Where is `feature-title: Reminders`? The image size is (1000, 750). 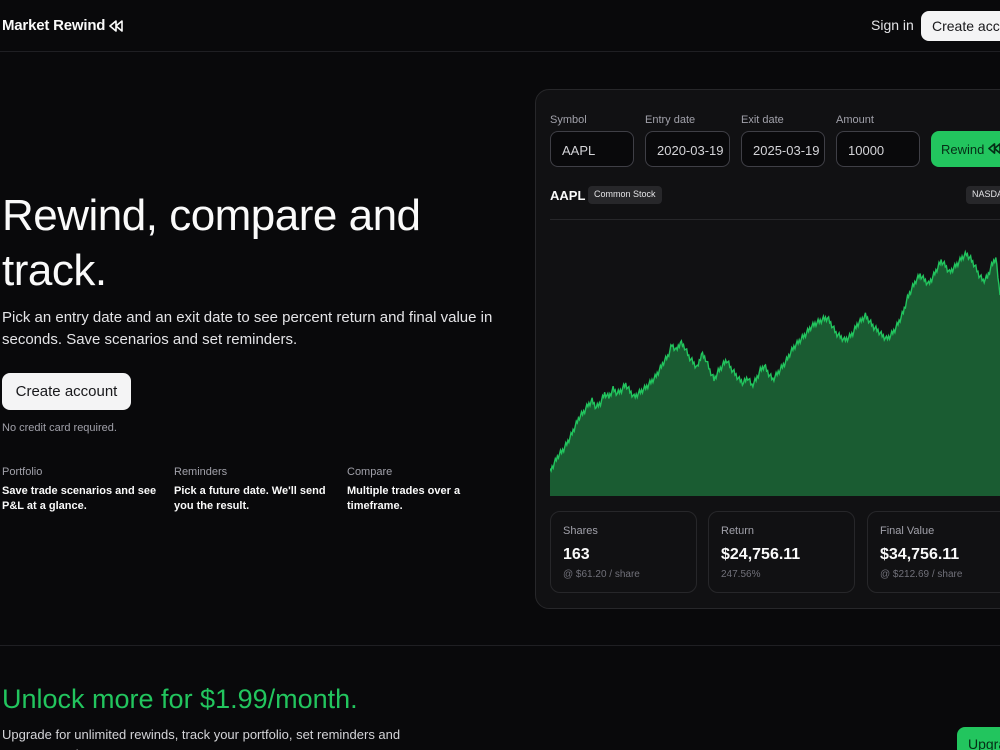
feature-title: Reminders is located at coordinates (201, 472).